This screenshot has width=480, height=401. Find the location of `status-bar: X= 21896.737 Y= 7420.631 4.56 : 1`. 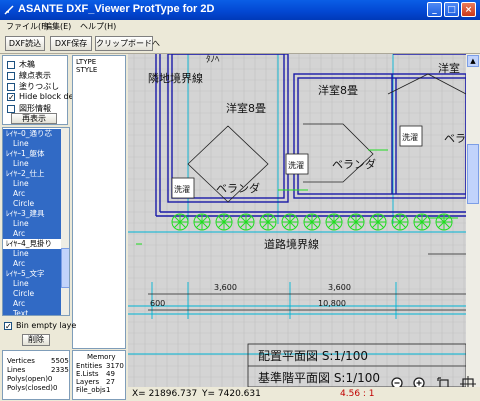

status-bar: X= 21896.737 Y= 7420.631 4.56 : 1 is located at coordinates (304, 394).